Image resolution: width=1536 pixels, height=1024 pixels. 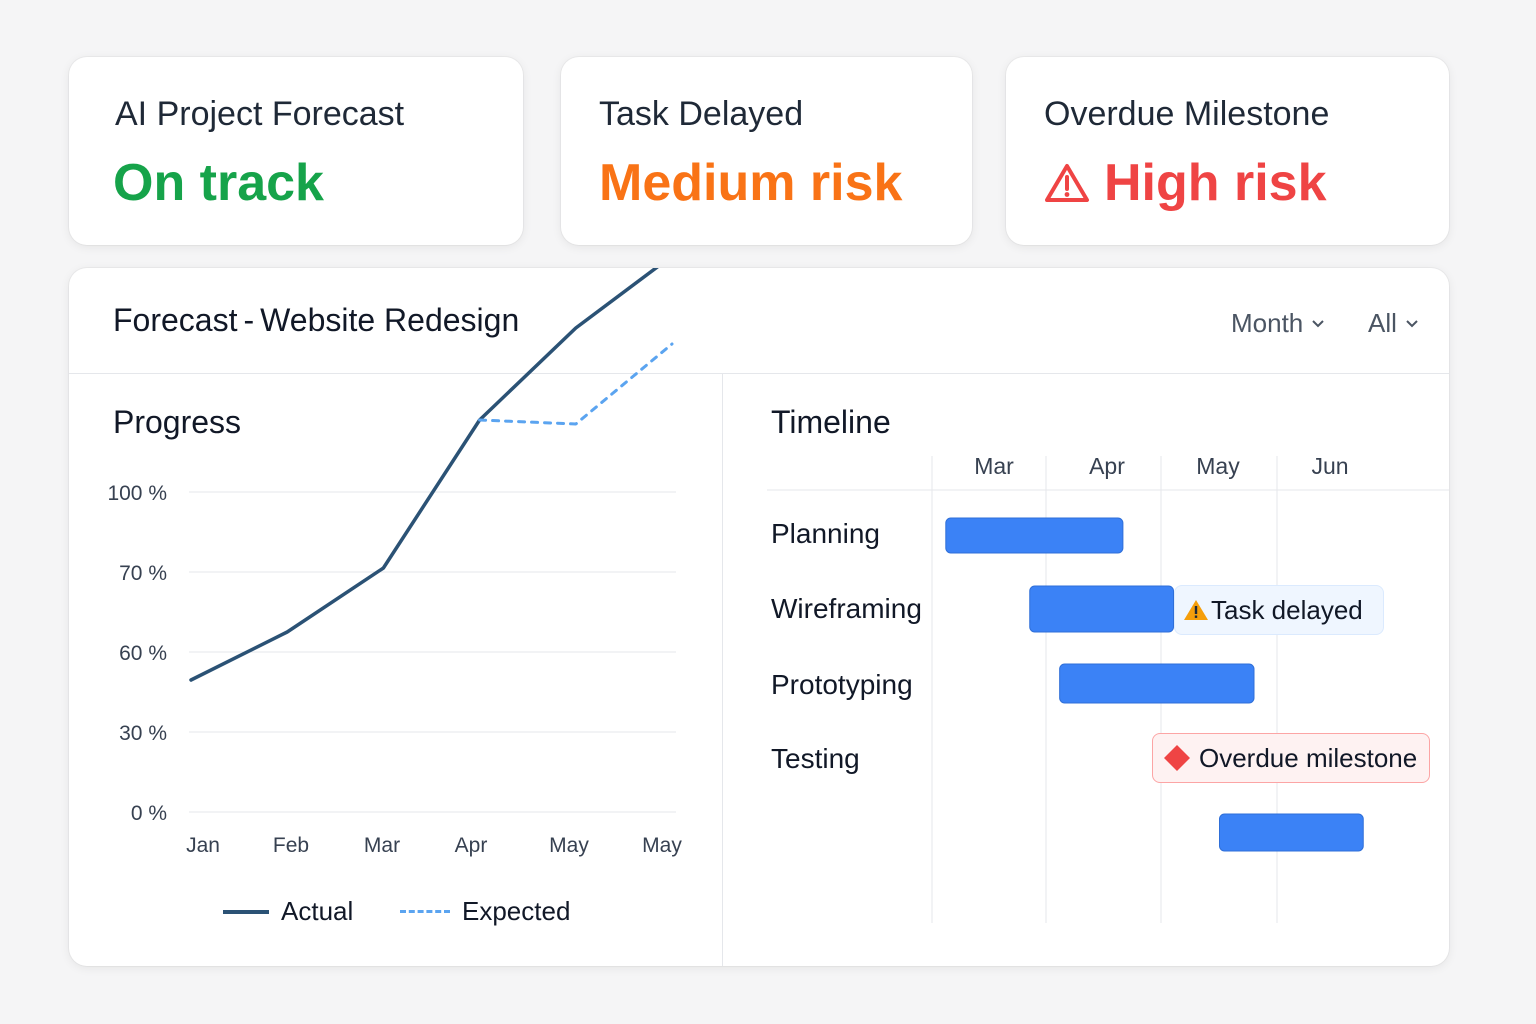 What do you see at coordinates (1287, 609) in the screenshot?
I see `task-delayed-label: Task delayed` at bounding box center [1287, 609].